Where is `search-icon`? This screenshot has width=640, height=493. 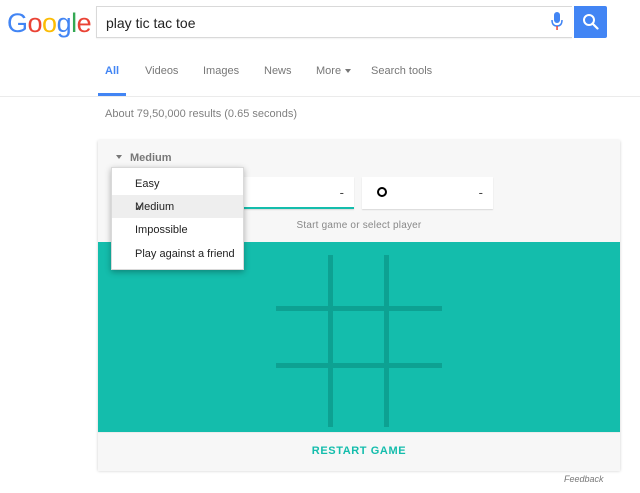 search-icon is located at coordinates (591, 22).